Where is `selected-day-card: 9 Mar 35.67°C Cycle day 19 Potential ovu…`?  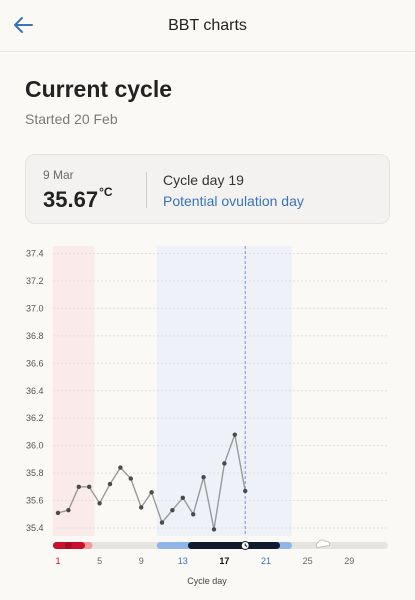
selected-day-card: 9 Mar 35.67°C Cycle day 19 Potential ovu… is located at coordinates (207, 189).